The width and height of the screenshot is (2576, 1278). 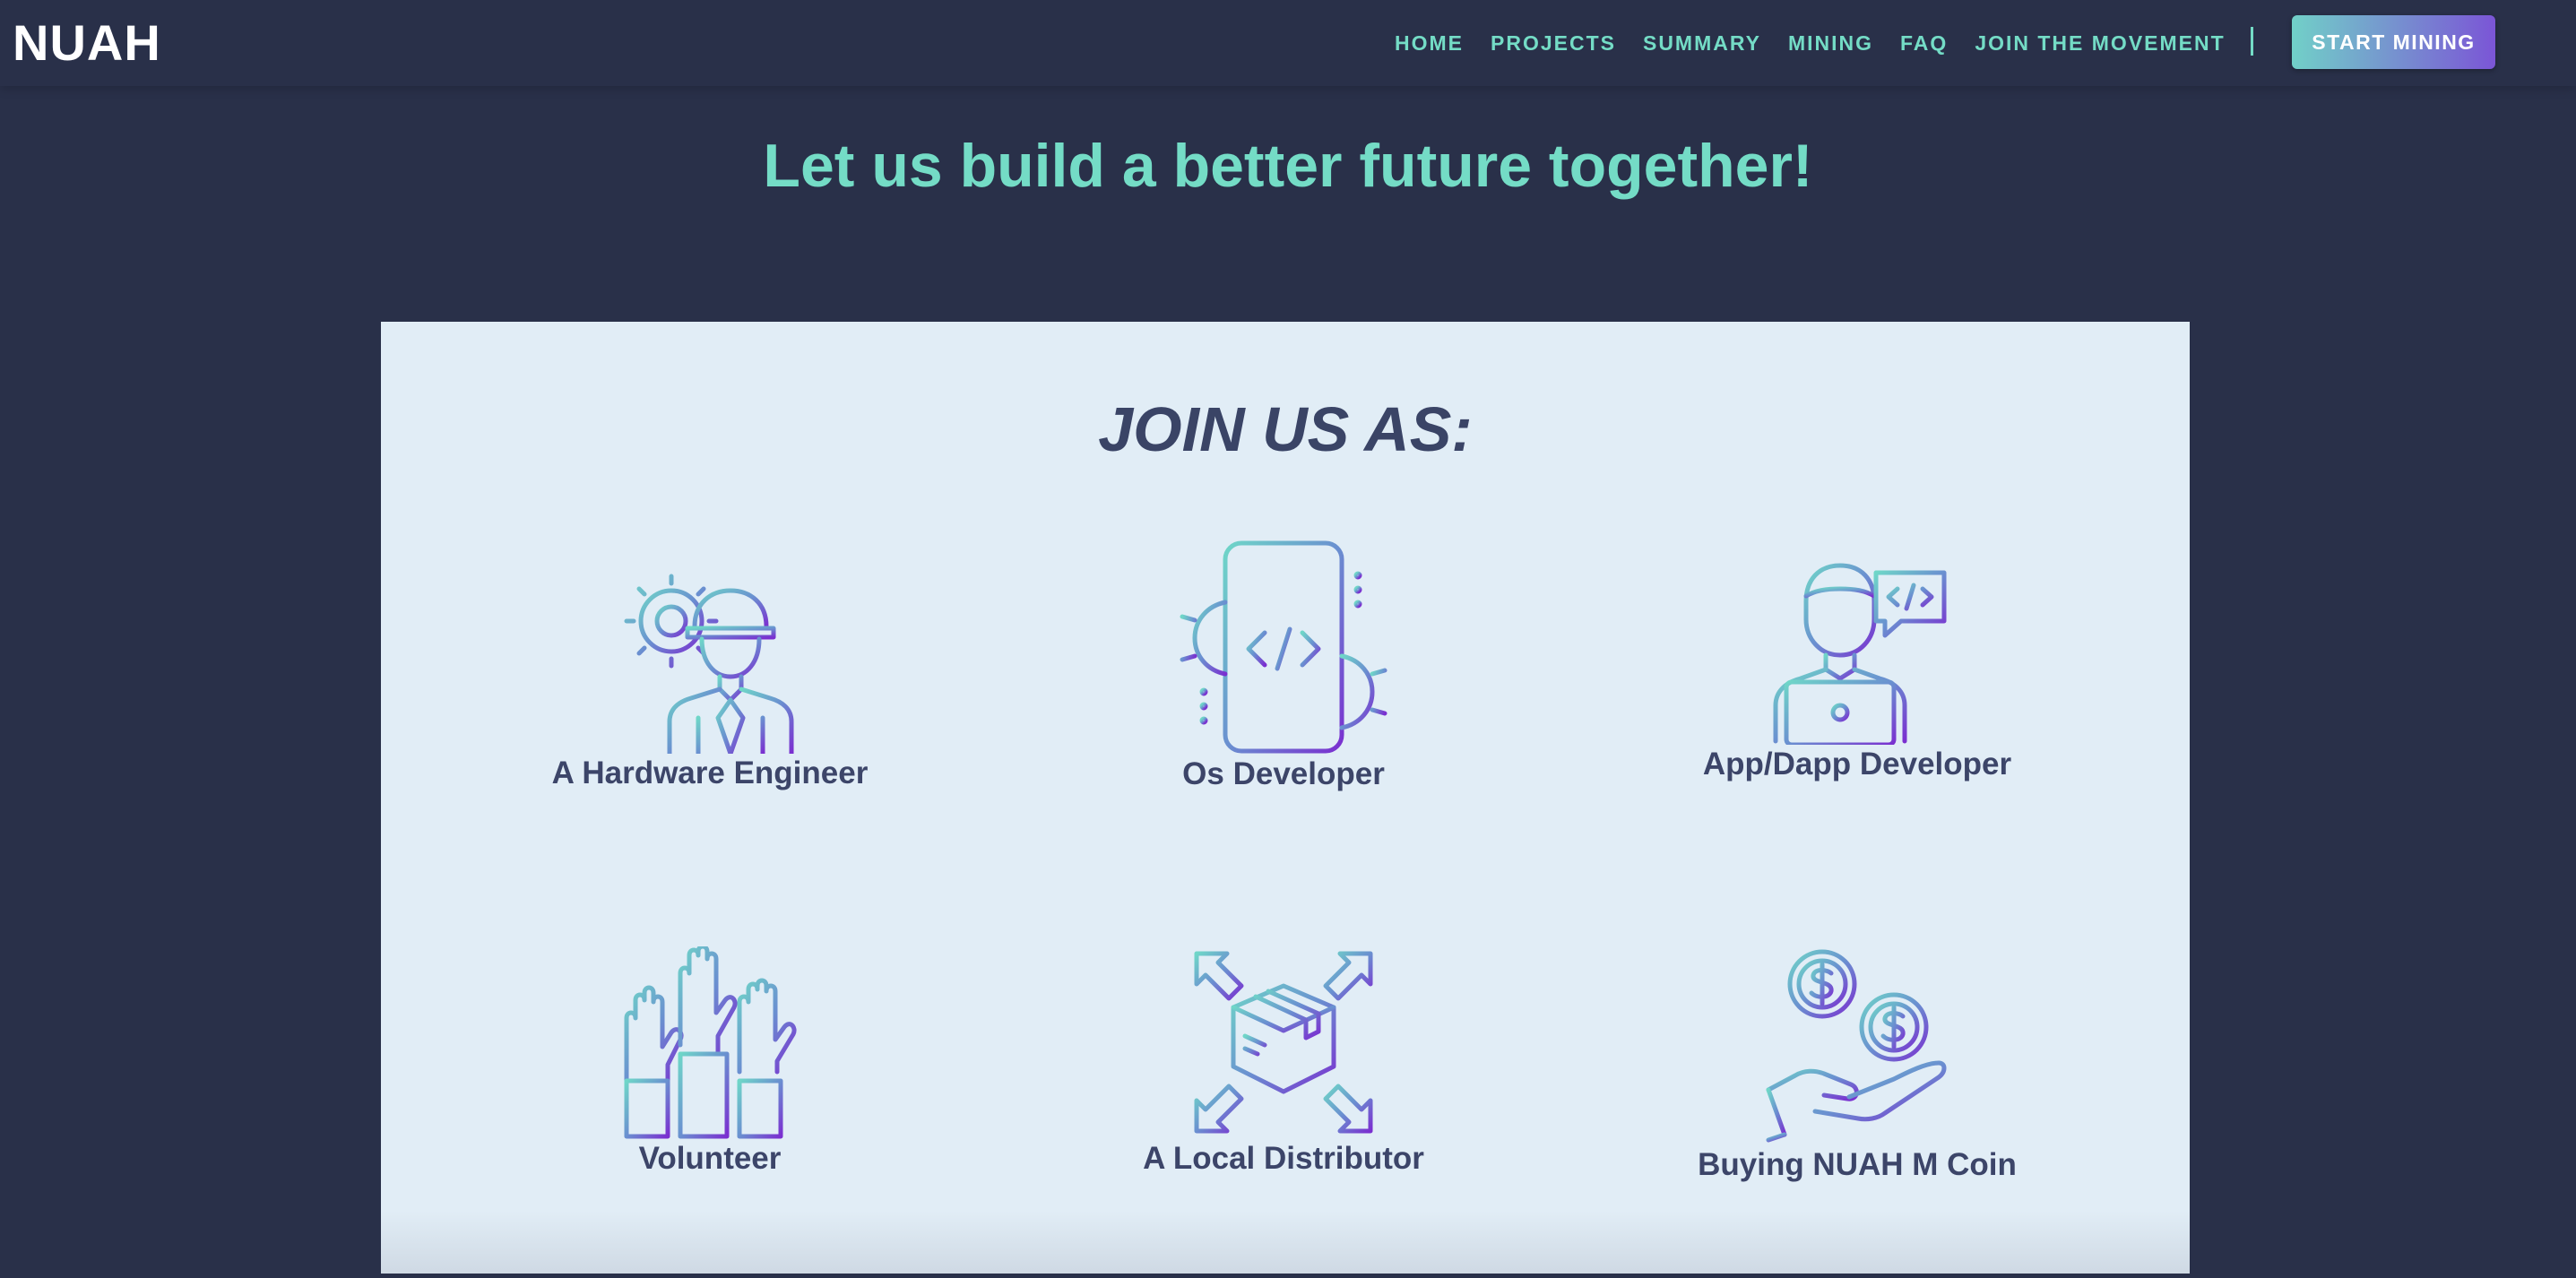 What do you see at coordinates (1288, 166) in the screenshot?
I see `hero-title: Let us build a better future together!` at bounding box center [1288, 166].